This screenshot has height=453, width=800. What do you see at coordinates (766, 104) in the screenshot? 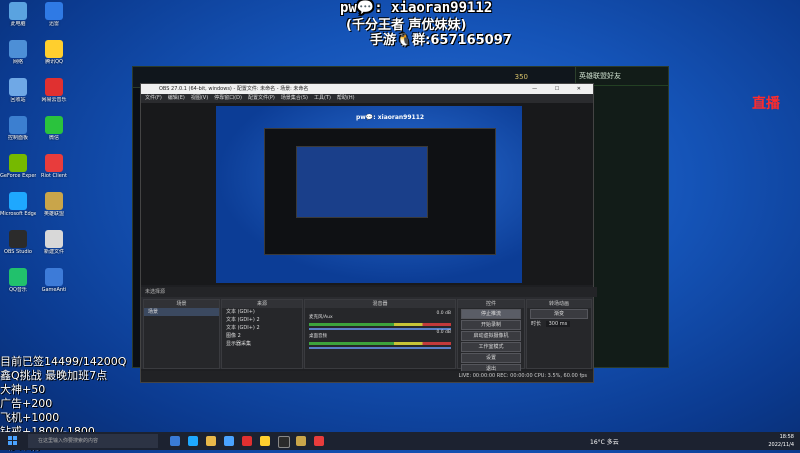
I see `live-tag: 直播` at bounding box center [766, 104].